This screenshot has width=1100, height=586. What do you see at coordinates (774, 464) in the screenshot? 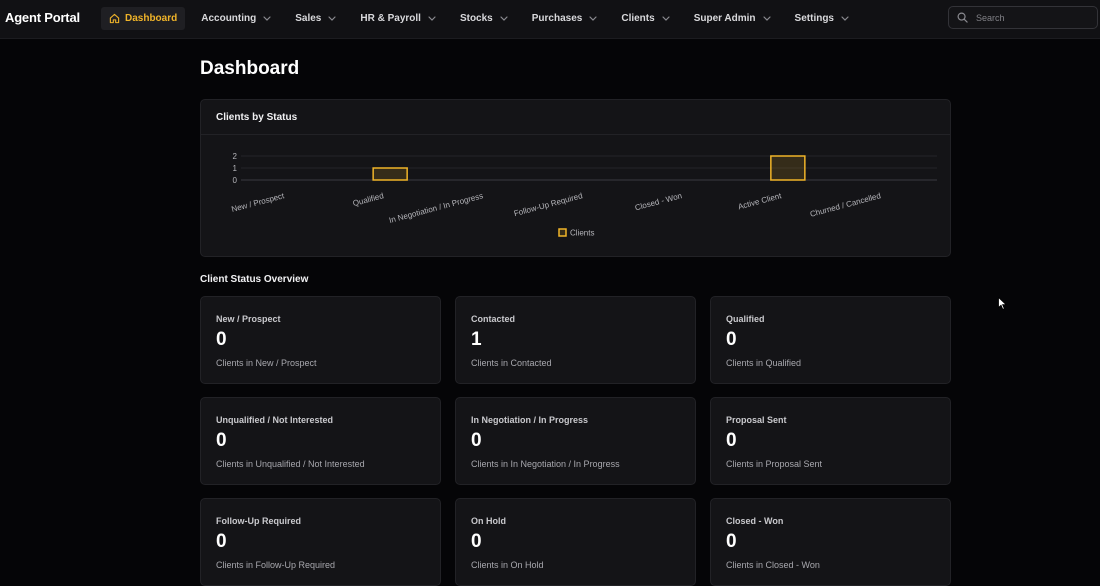
I see `status-card-description: Clients in Proposal Sent` at bounding box center [774, 464].